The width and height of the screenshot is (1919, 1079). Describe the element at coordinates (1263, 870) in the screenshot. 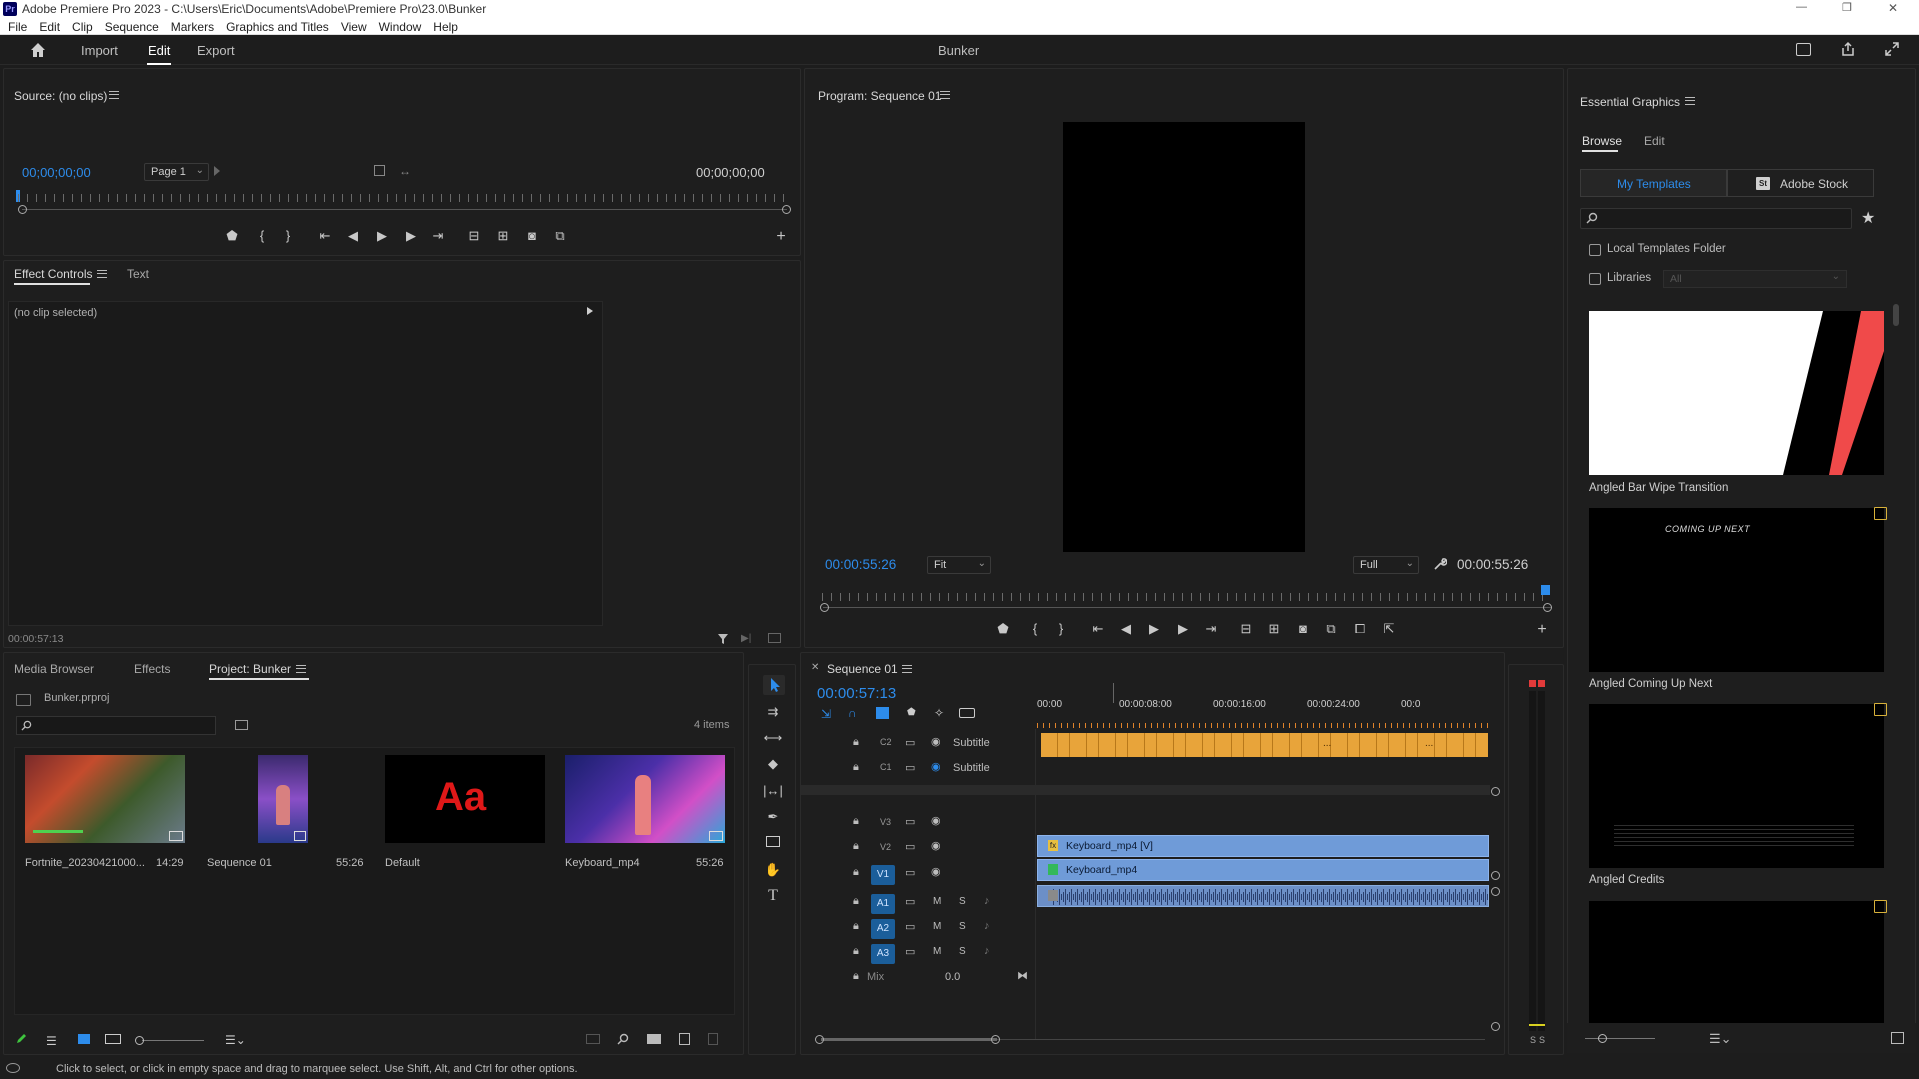

I see `video-clip-v1: Keyboard_mp4` at that location.